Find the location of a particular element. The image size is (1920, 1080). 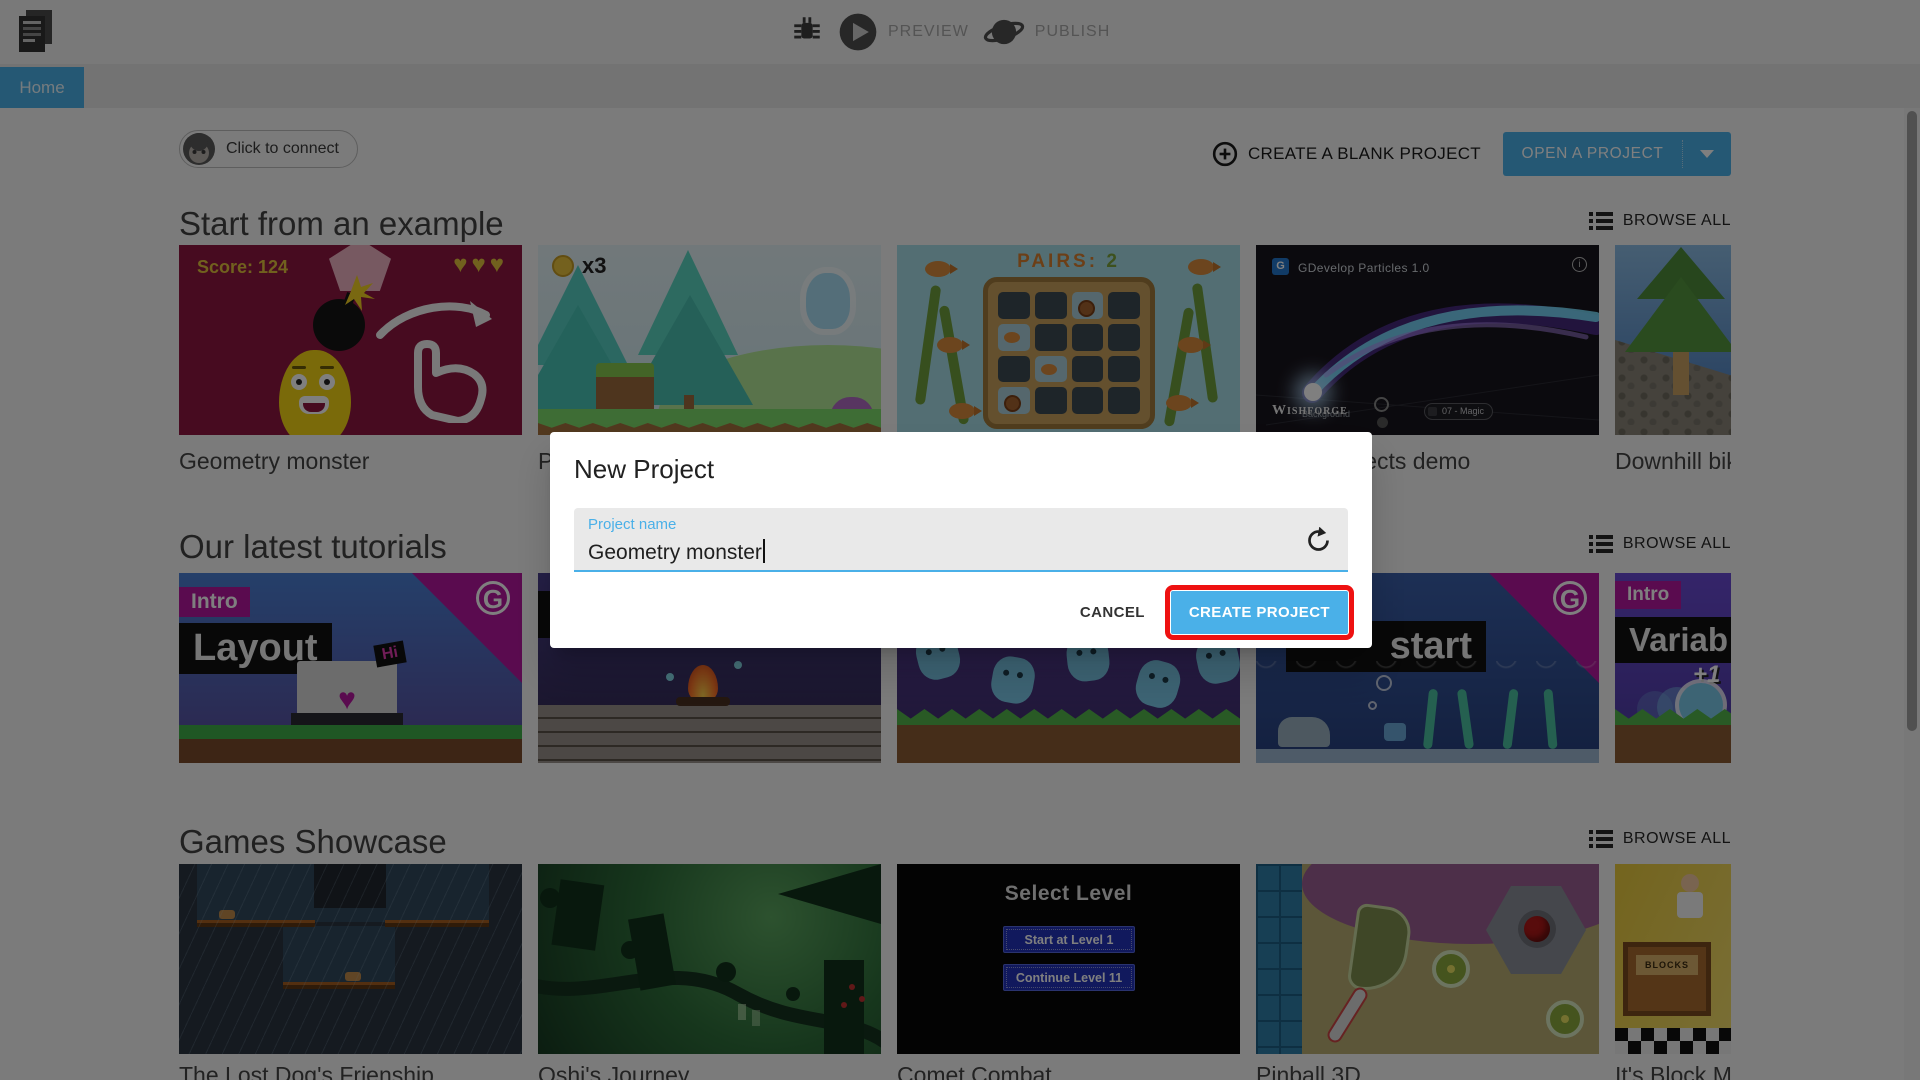

project-name-label: Project name is located at coordinates (632, 524).